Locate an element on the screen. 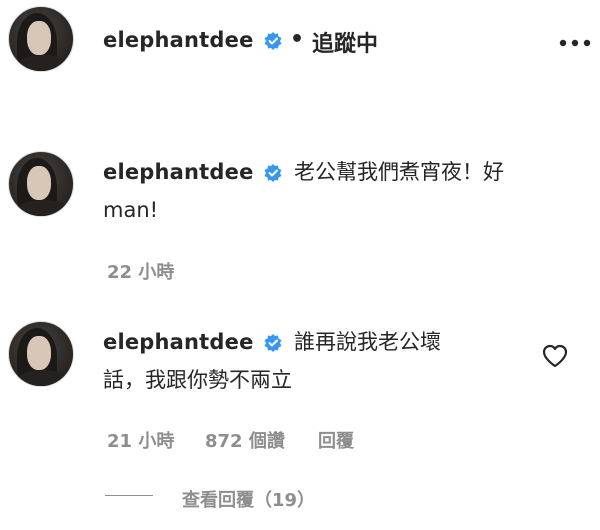 Image resolution: width=600 pixels, height=530 pixels. more-options-icon is located at coordinates (575, 43).